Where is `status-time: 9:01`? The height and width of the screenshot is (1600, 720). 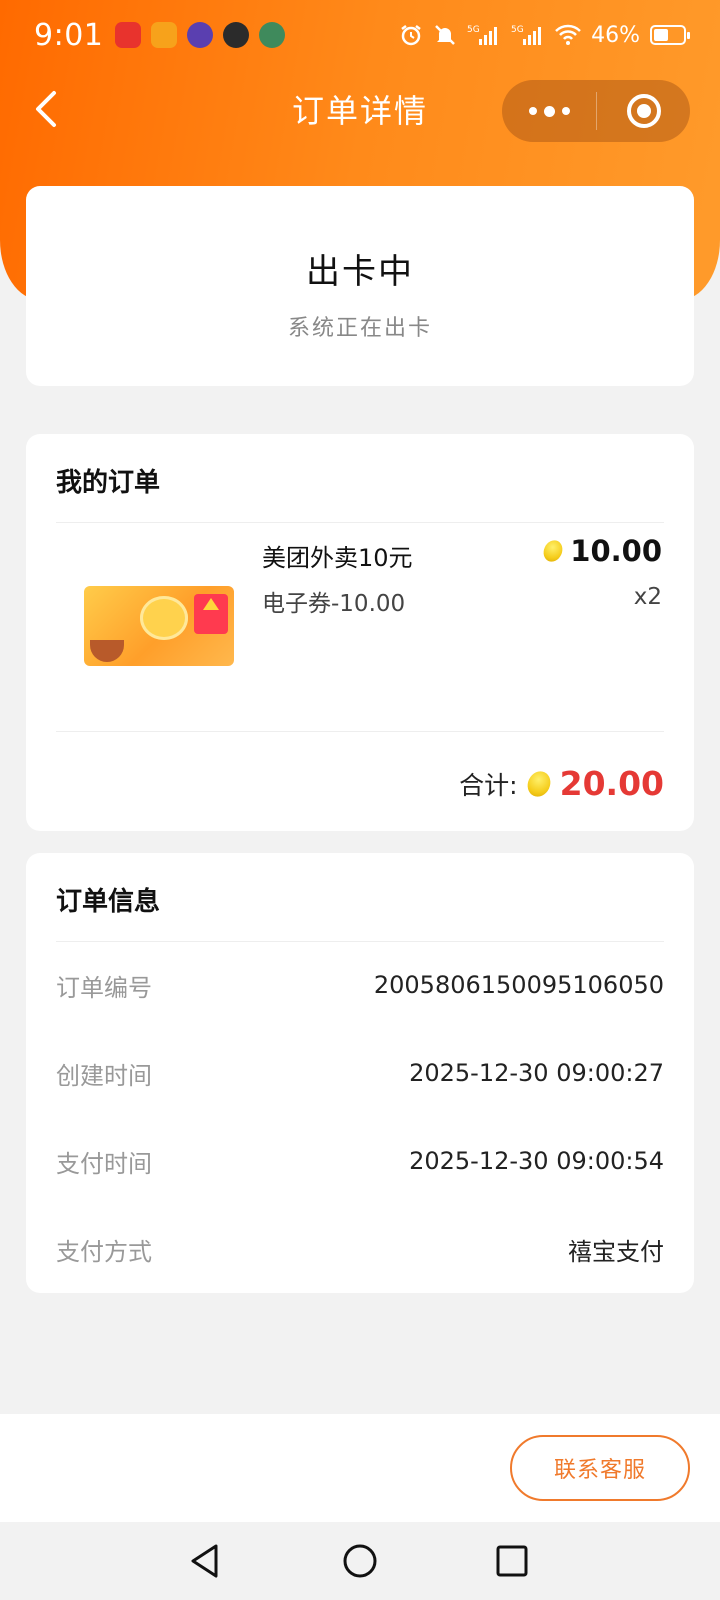
status-time: 9:01 is located at coordinates (69, 35).